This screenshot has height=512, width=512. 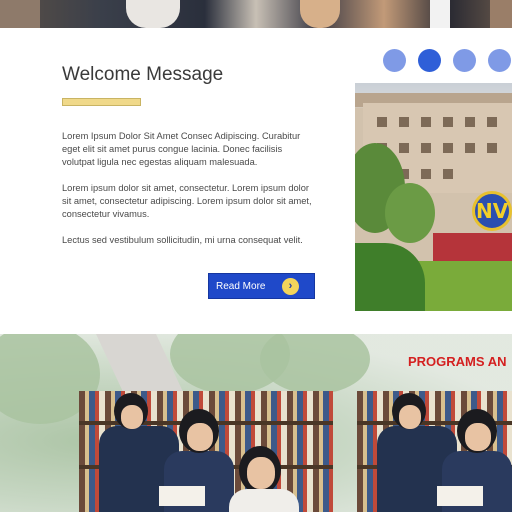 I want to click on welcome-title: Welcome Message, so click(x=143, y=74).